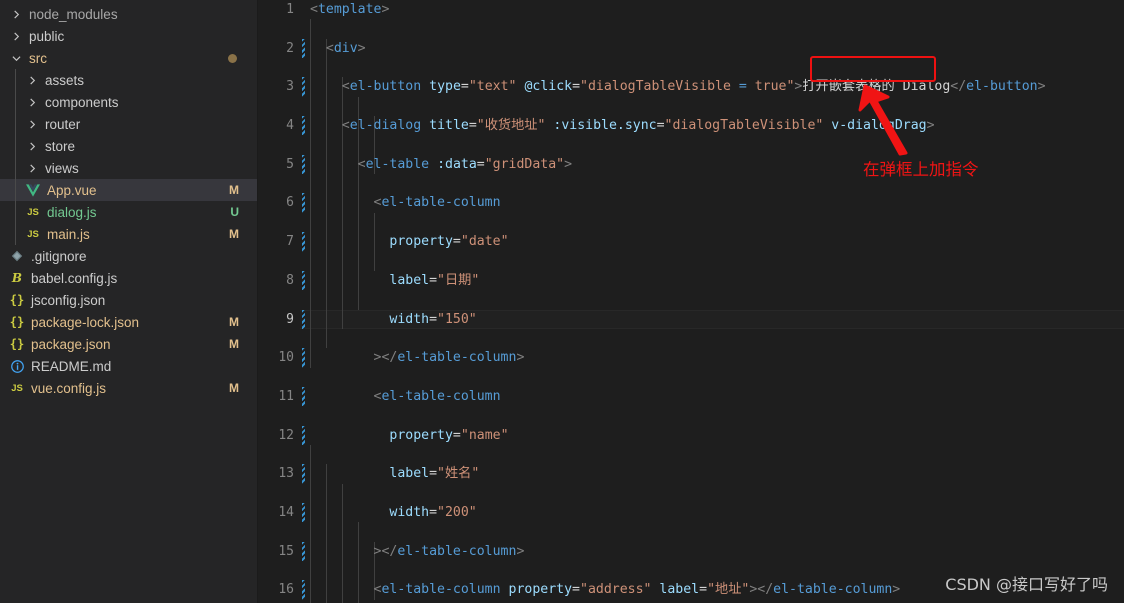  Describe the element at coordinates (128, 212) in the screenshot. I see `sidebar-item-dialog-js: JS dialog.js U` at that location.